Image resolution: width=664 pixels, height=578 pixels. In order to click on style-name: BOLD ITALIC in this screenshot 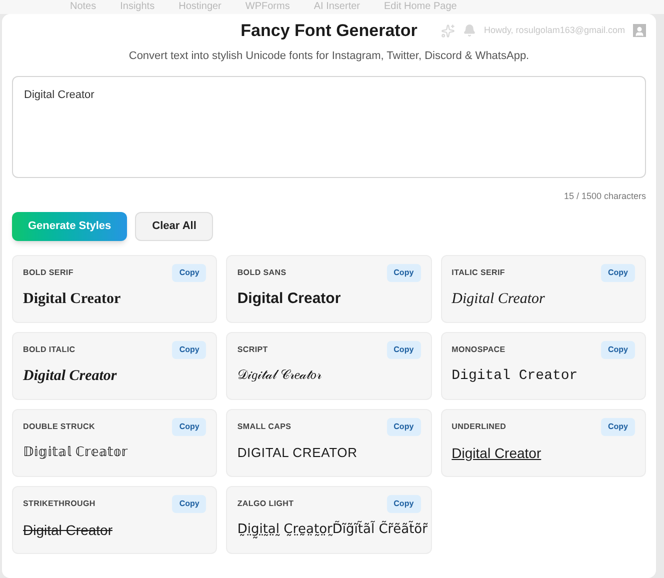, I will do `click(49, 350)`.